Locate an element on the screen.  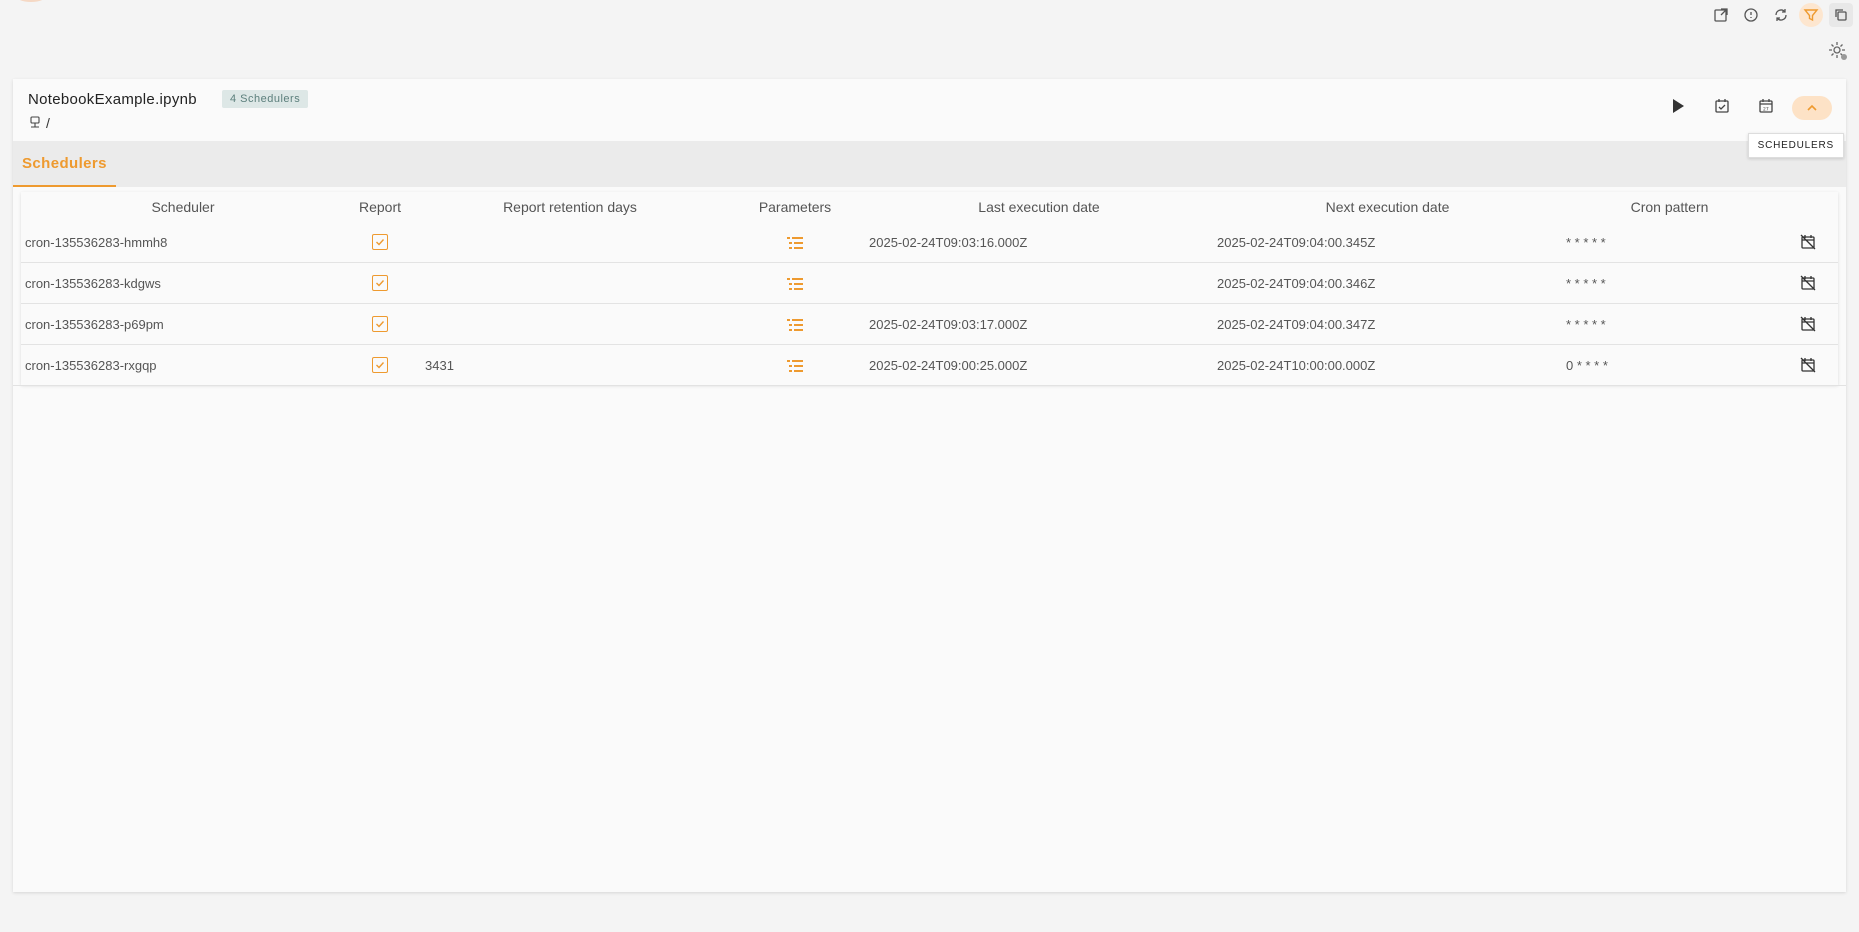
scheduler-name: cron-135536283-p69pm is located at coordinates (183, 324).